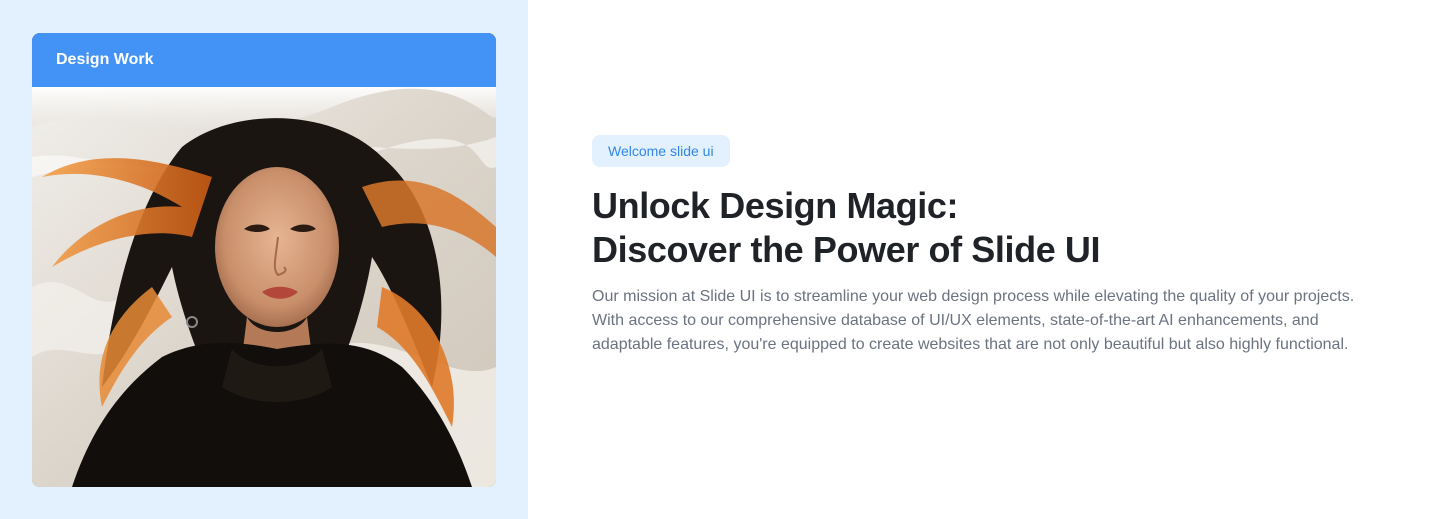 The width and height of the screenshot is (1440, 519). What do you see at coordinates (264, 60) in the screenshot?
I see `card-header: Design Work` at bounding box center [264, 60].